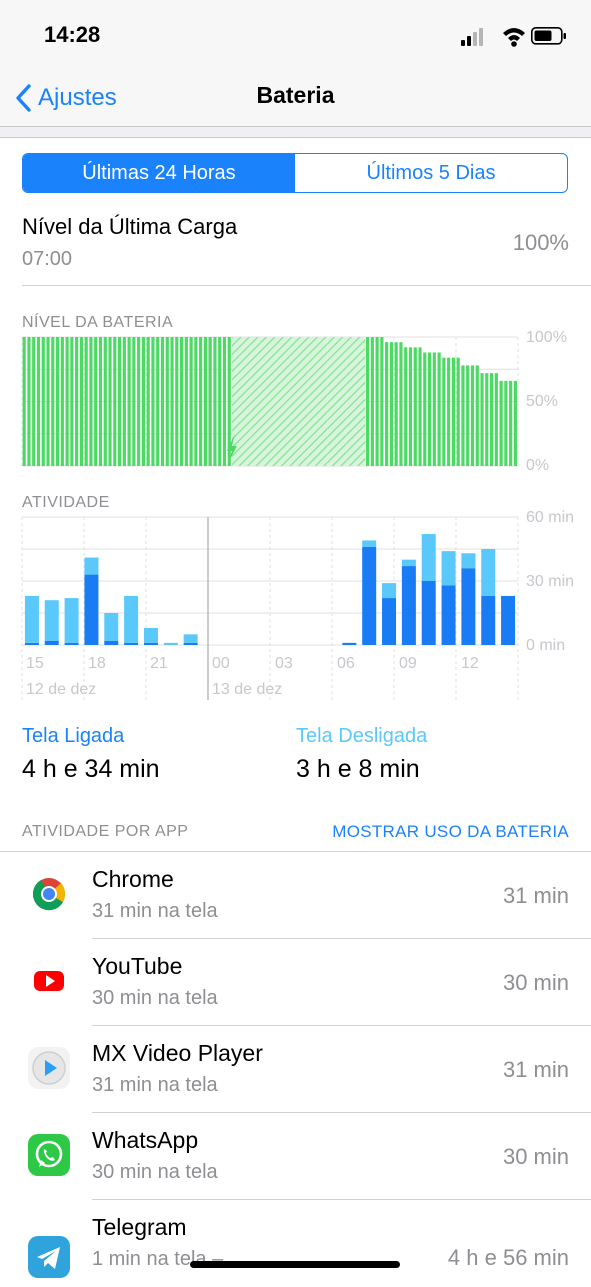  What do you see at coordinates (49, 981) in the screenshot?
I see `youtube-icon` at bounding box center [49, 981].